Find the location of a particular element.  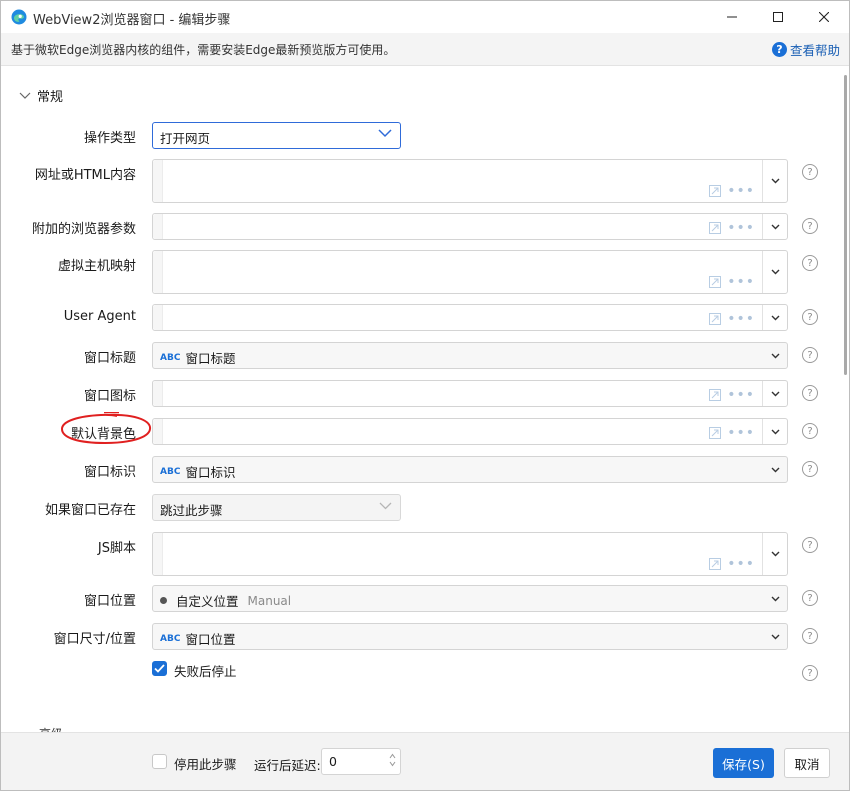

browser-args-field: ••• is located at coordinates (470, 226).